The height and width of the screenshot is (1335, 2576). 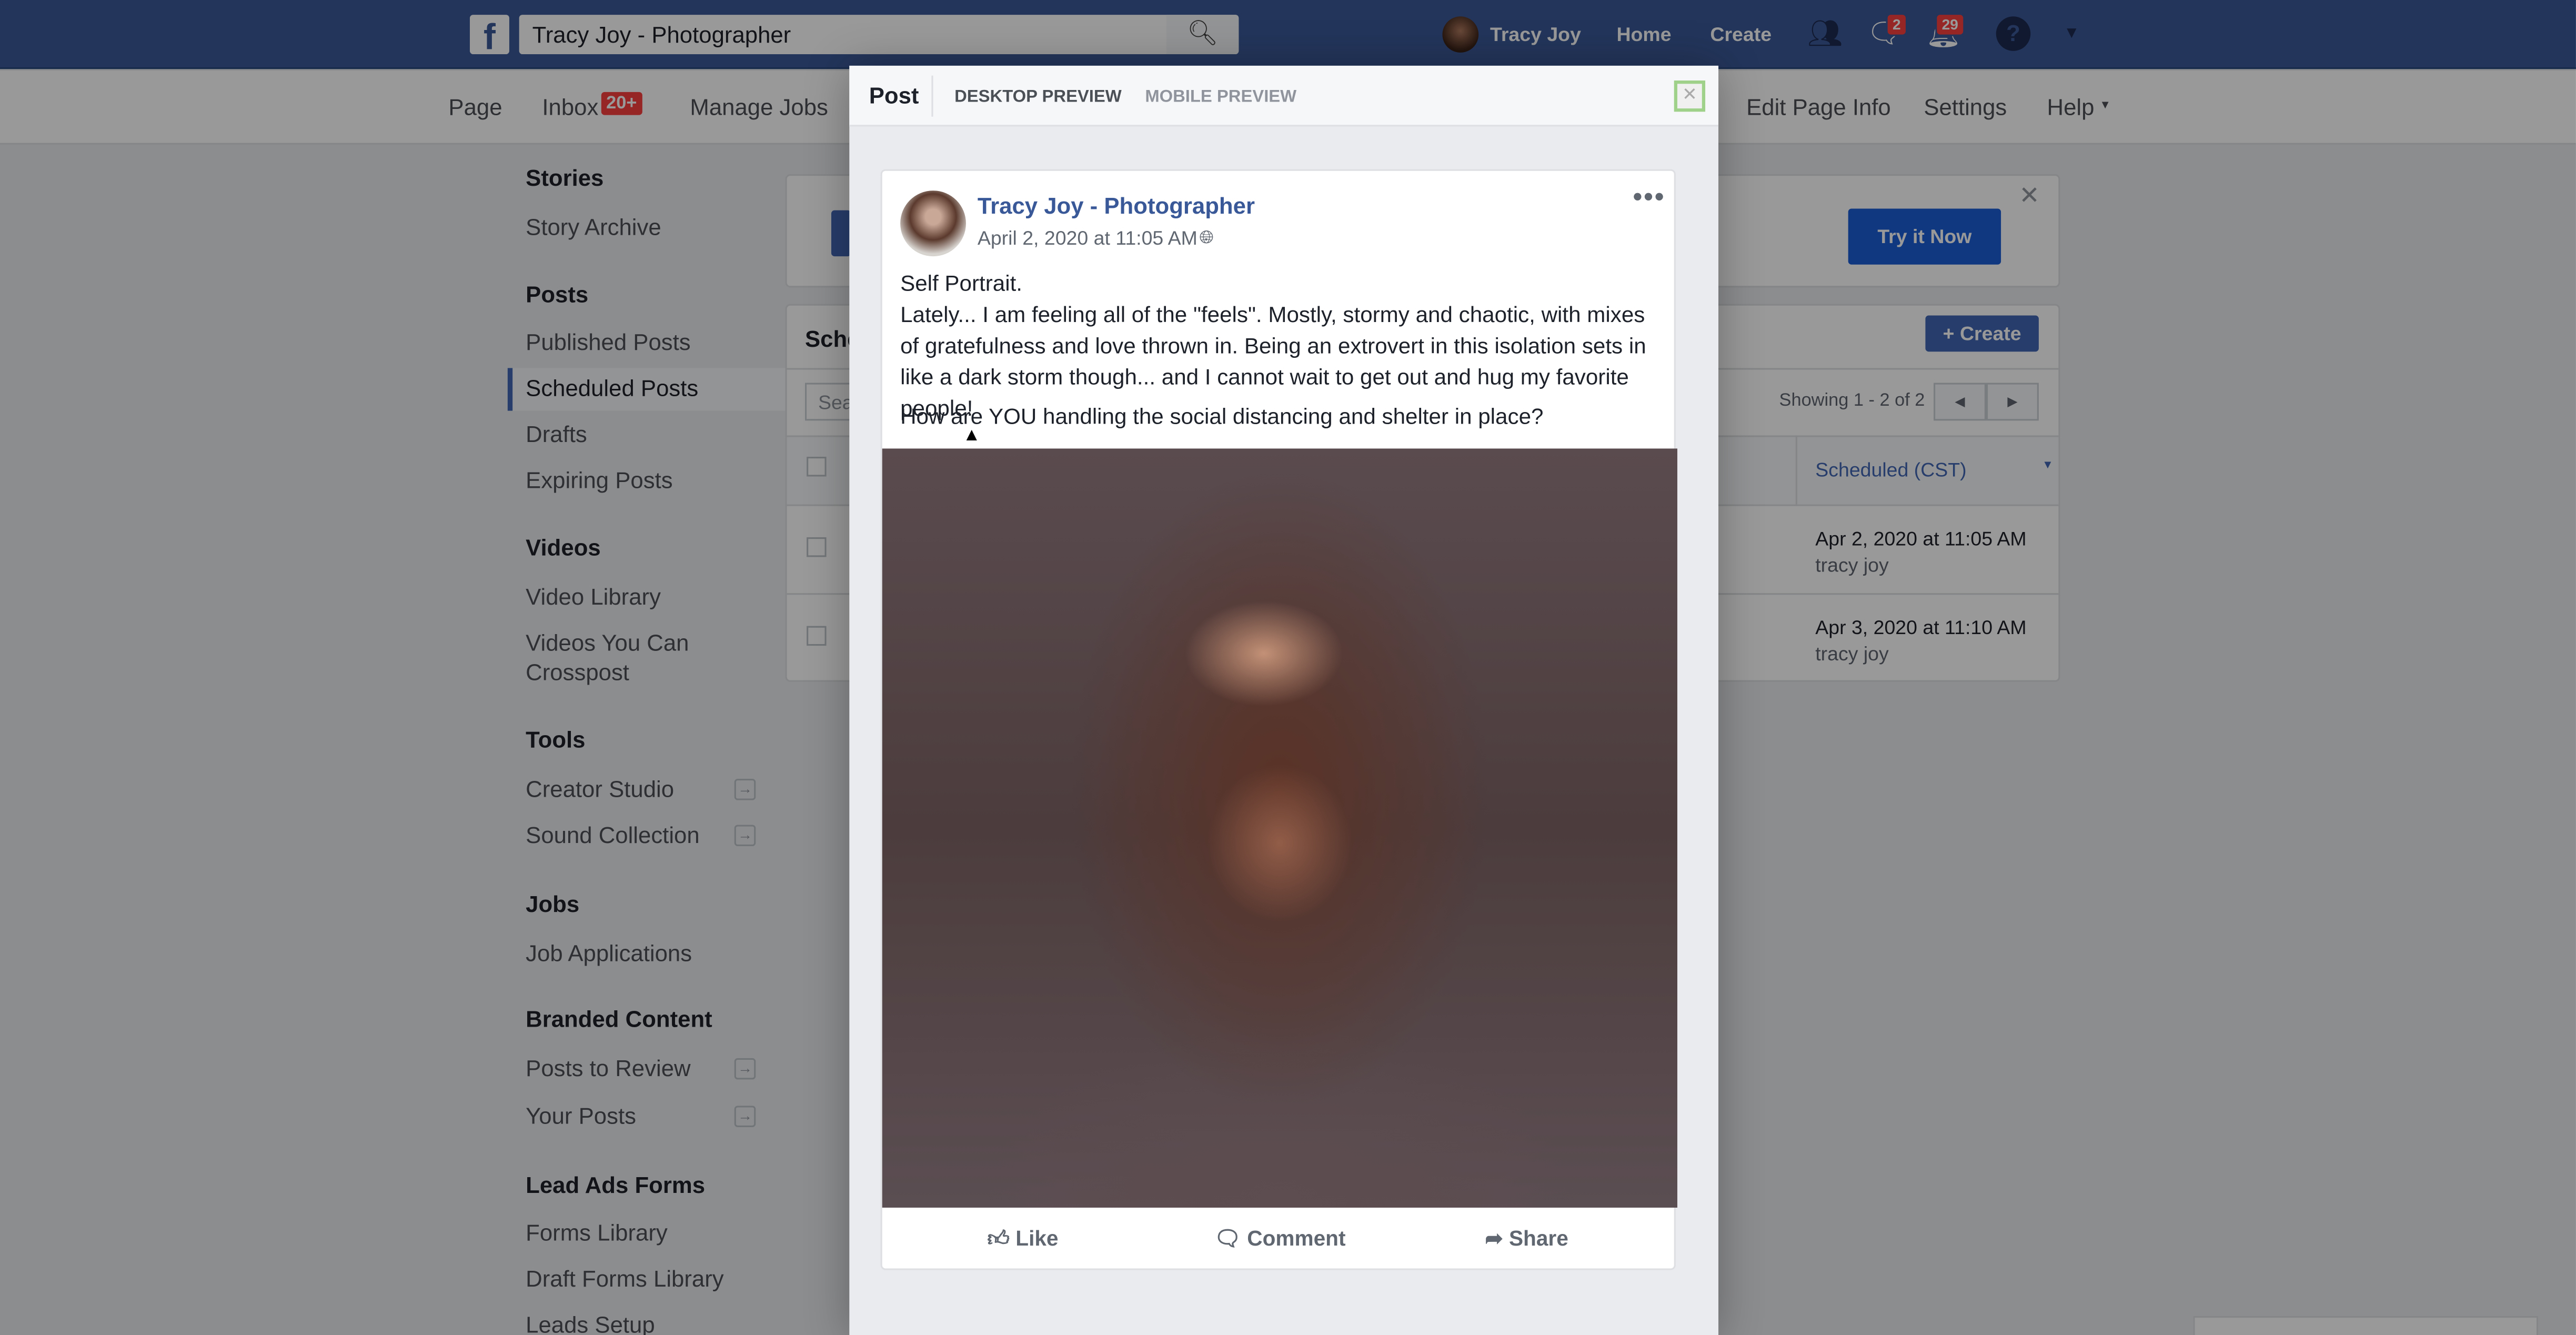 What do you see at coordinates (971, 435) in the screenshot?
I see `mouse-cursor-icon: ▲` at bounding box center [971, 435].